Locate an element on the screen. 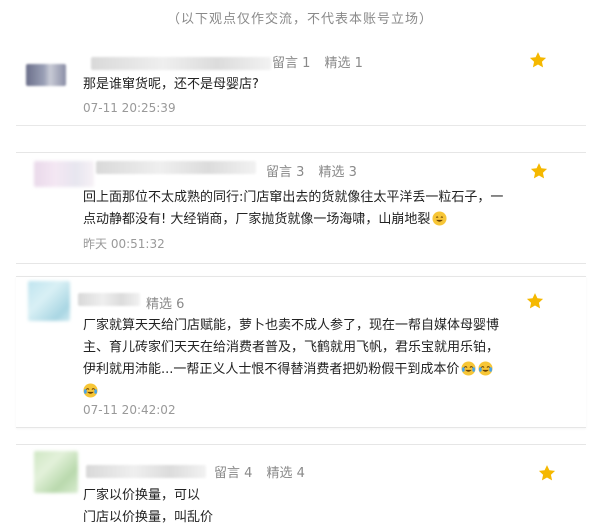  comment-time: 07-11 20:42:02 is located at coordinates (129, 410).